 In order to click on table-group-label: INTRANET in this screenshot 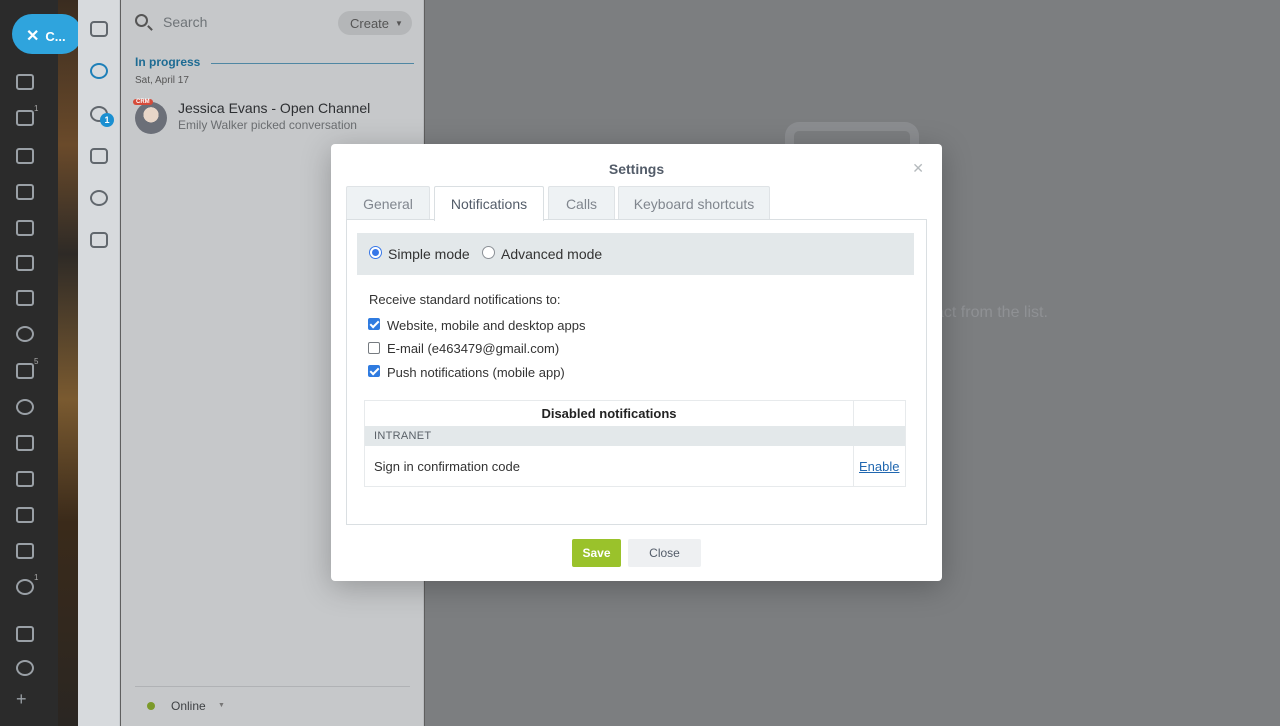, I will do `click(635, 436)`.